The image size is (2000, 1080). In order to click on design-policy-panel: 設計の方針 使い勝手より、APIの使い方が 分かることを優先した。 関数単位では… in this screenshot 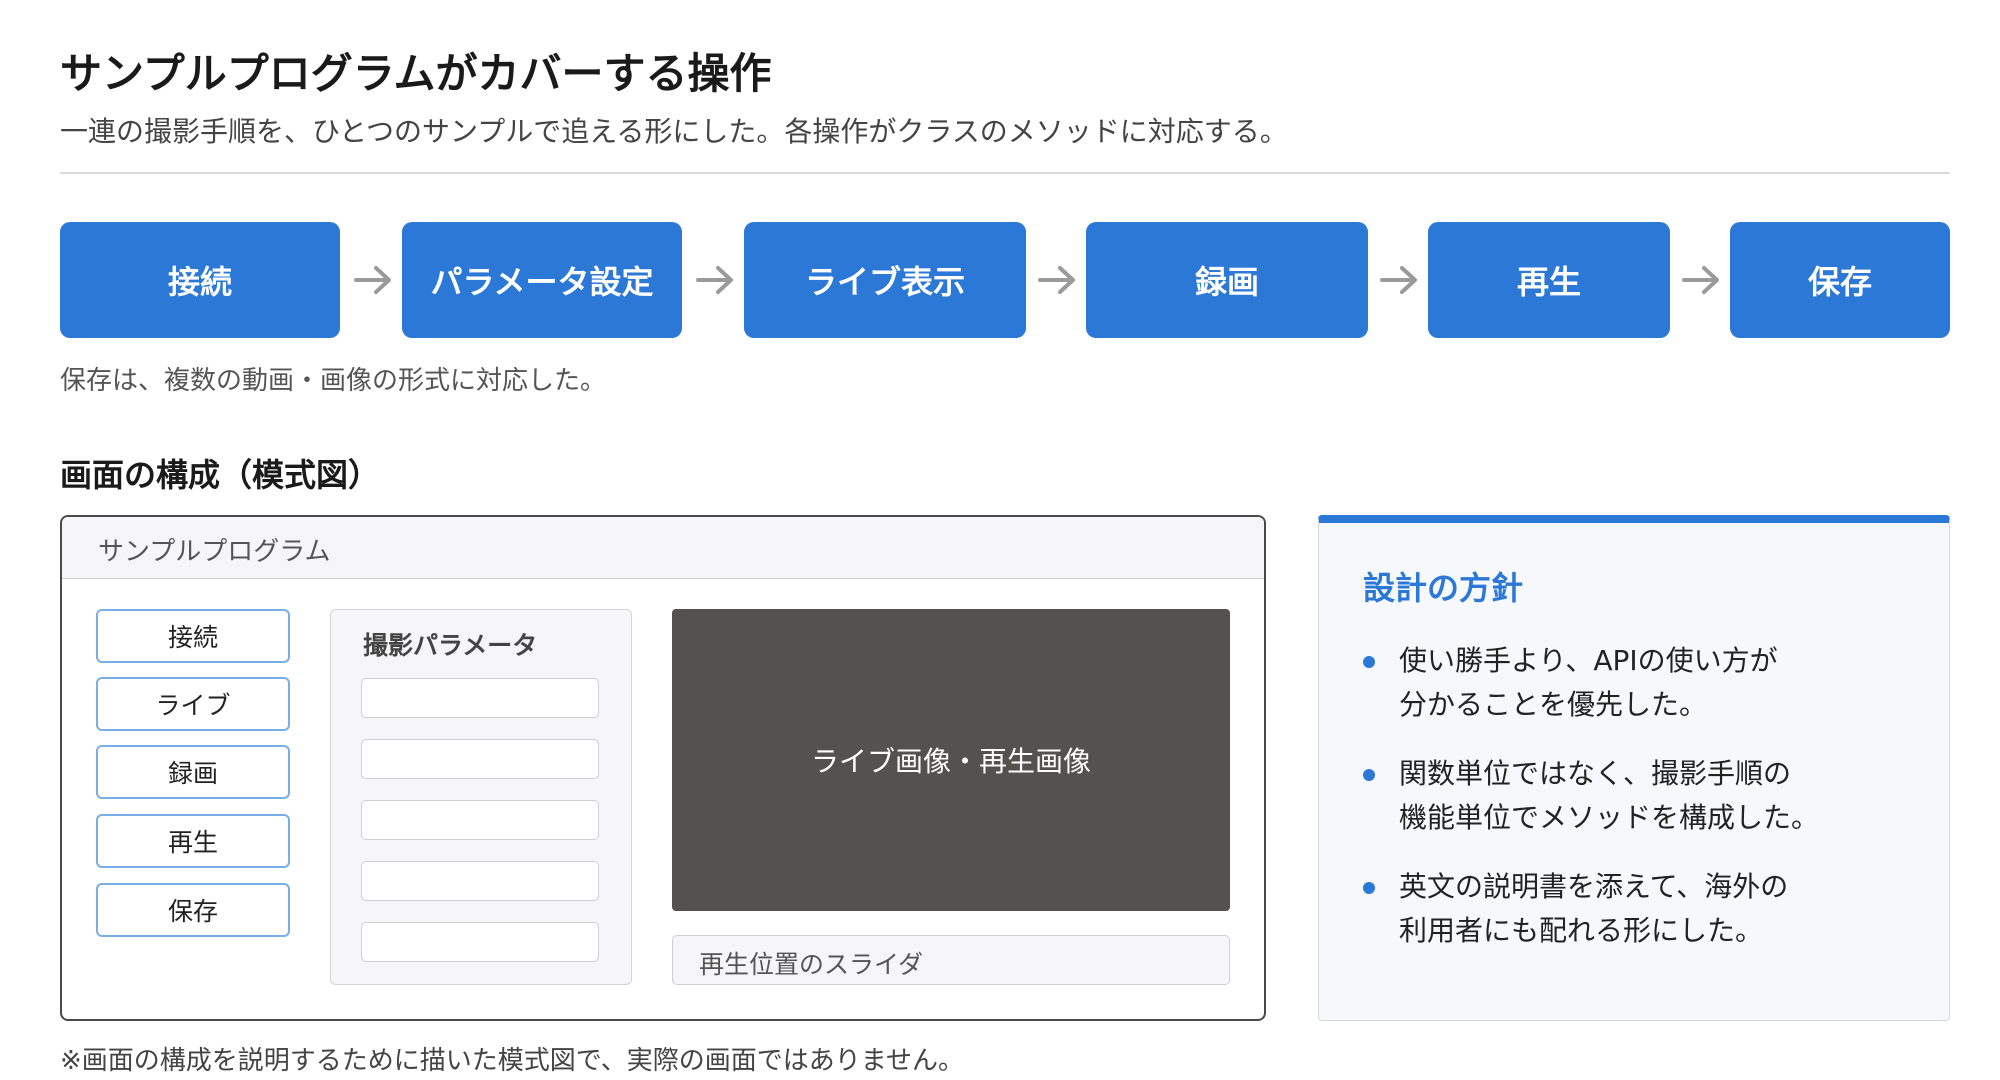, I will do `click(1634, 768)`.